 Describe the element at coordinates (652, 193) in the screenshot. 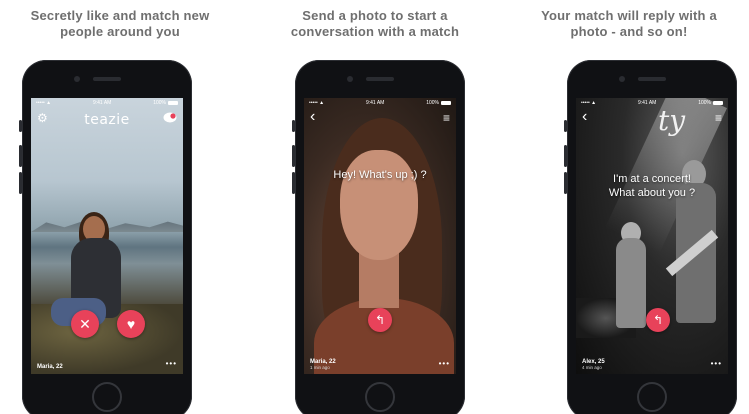

I see `photo-message-line-2: What about you ?` at that location.